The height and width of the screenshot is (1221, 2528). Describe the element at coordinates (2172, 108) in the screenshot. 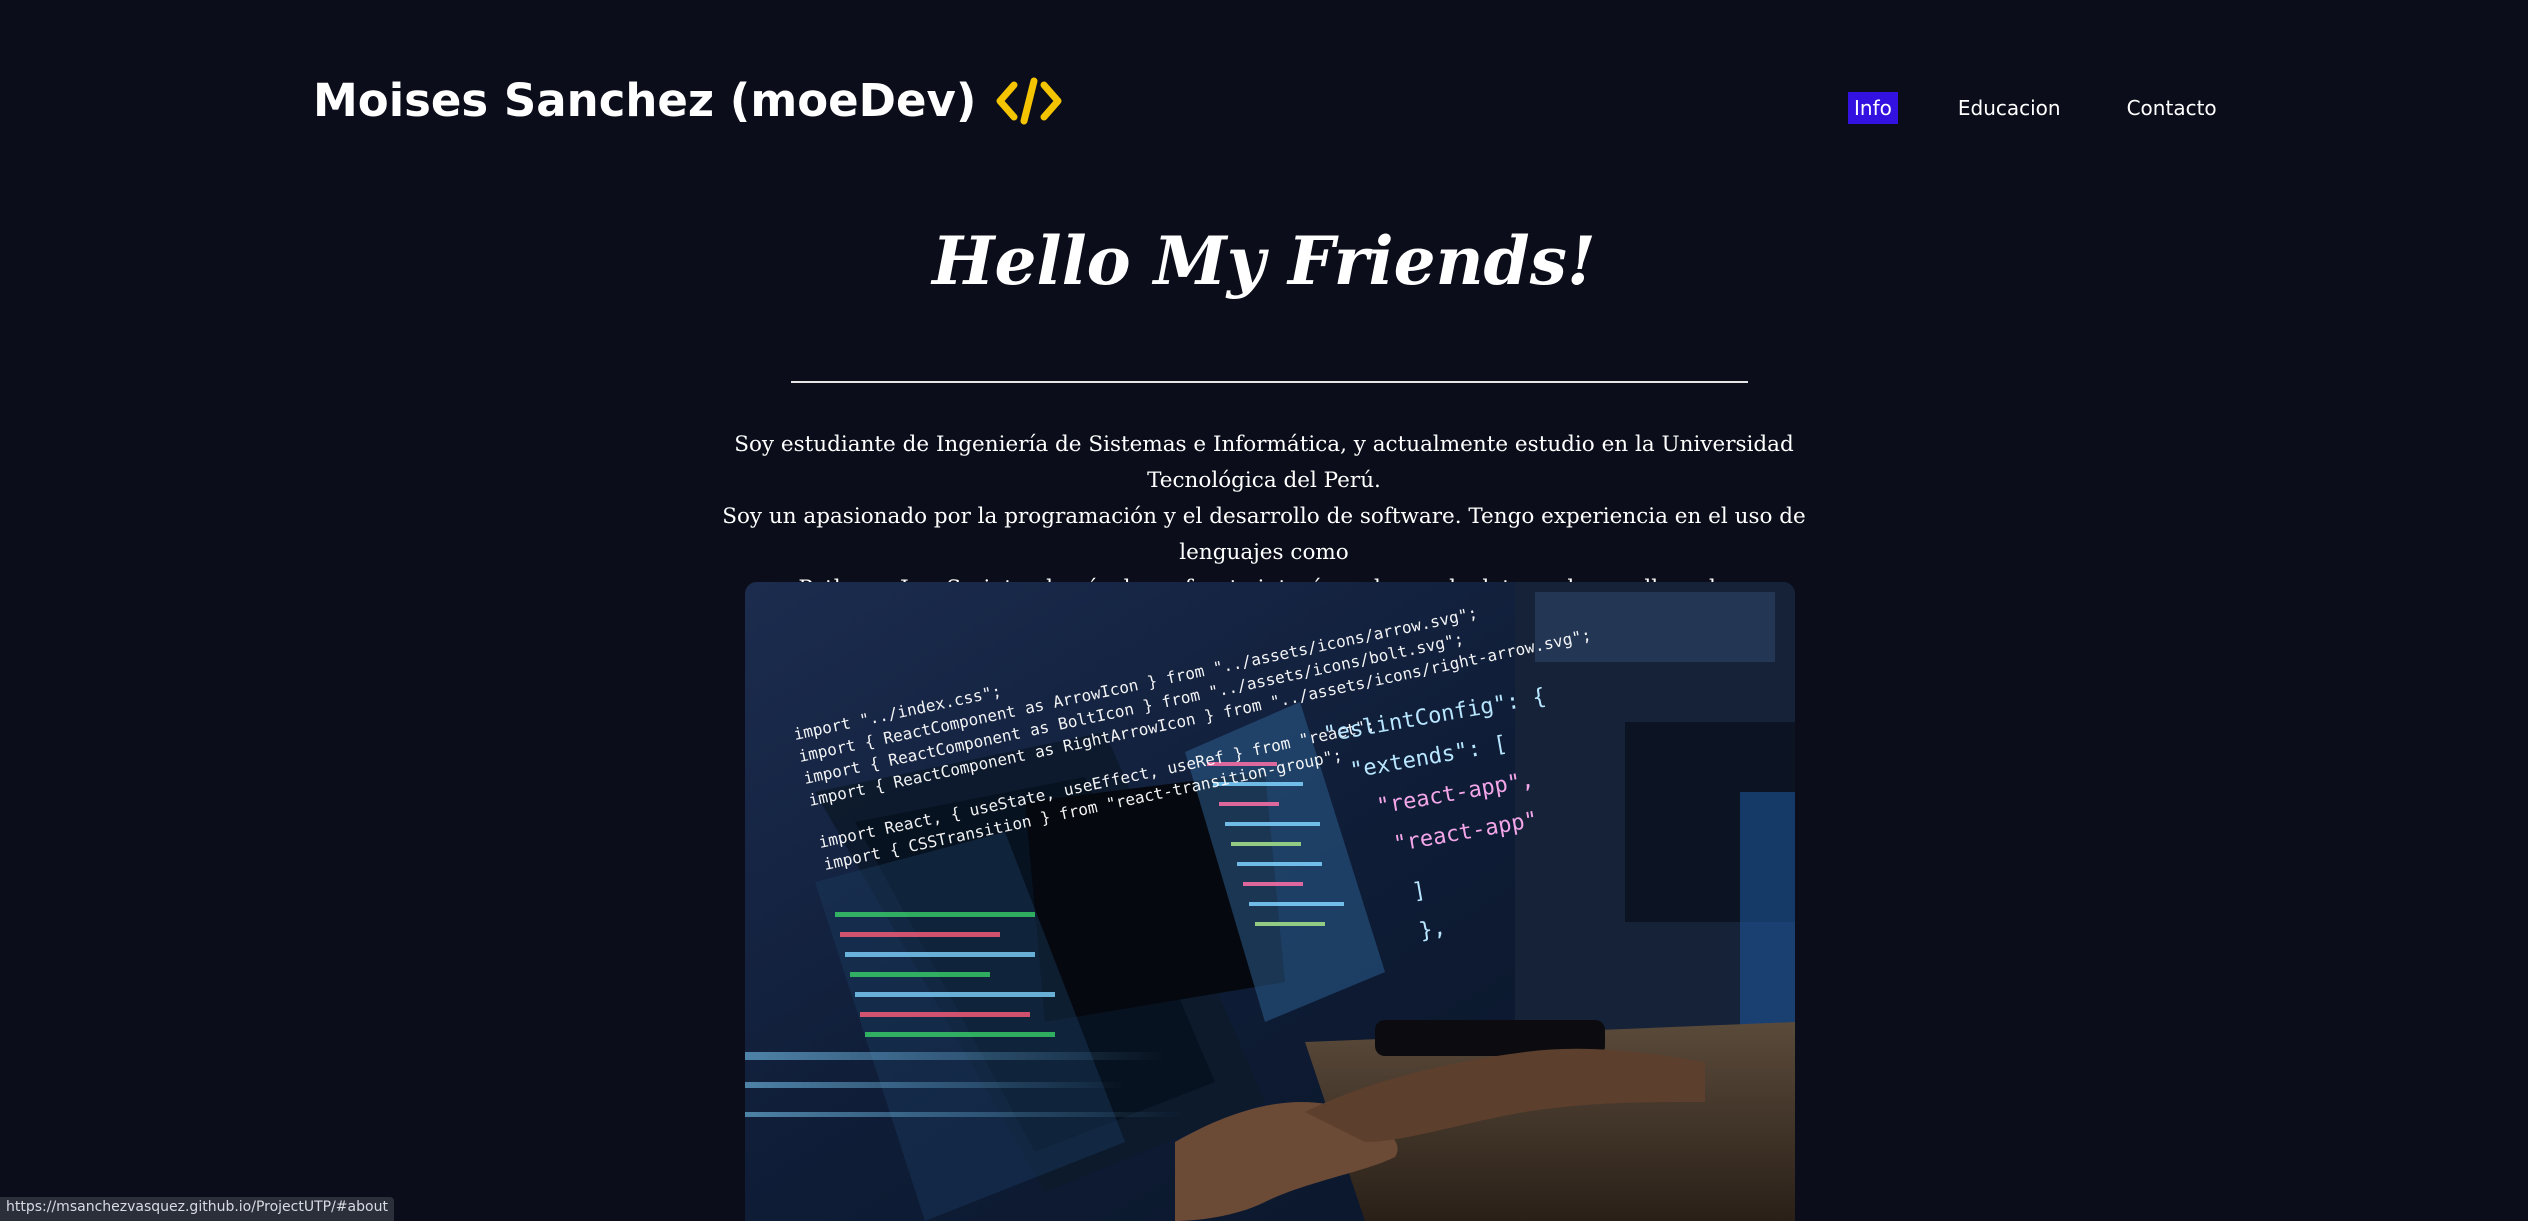

I see `nav-link-contacto: Contacto` at that location.